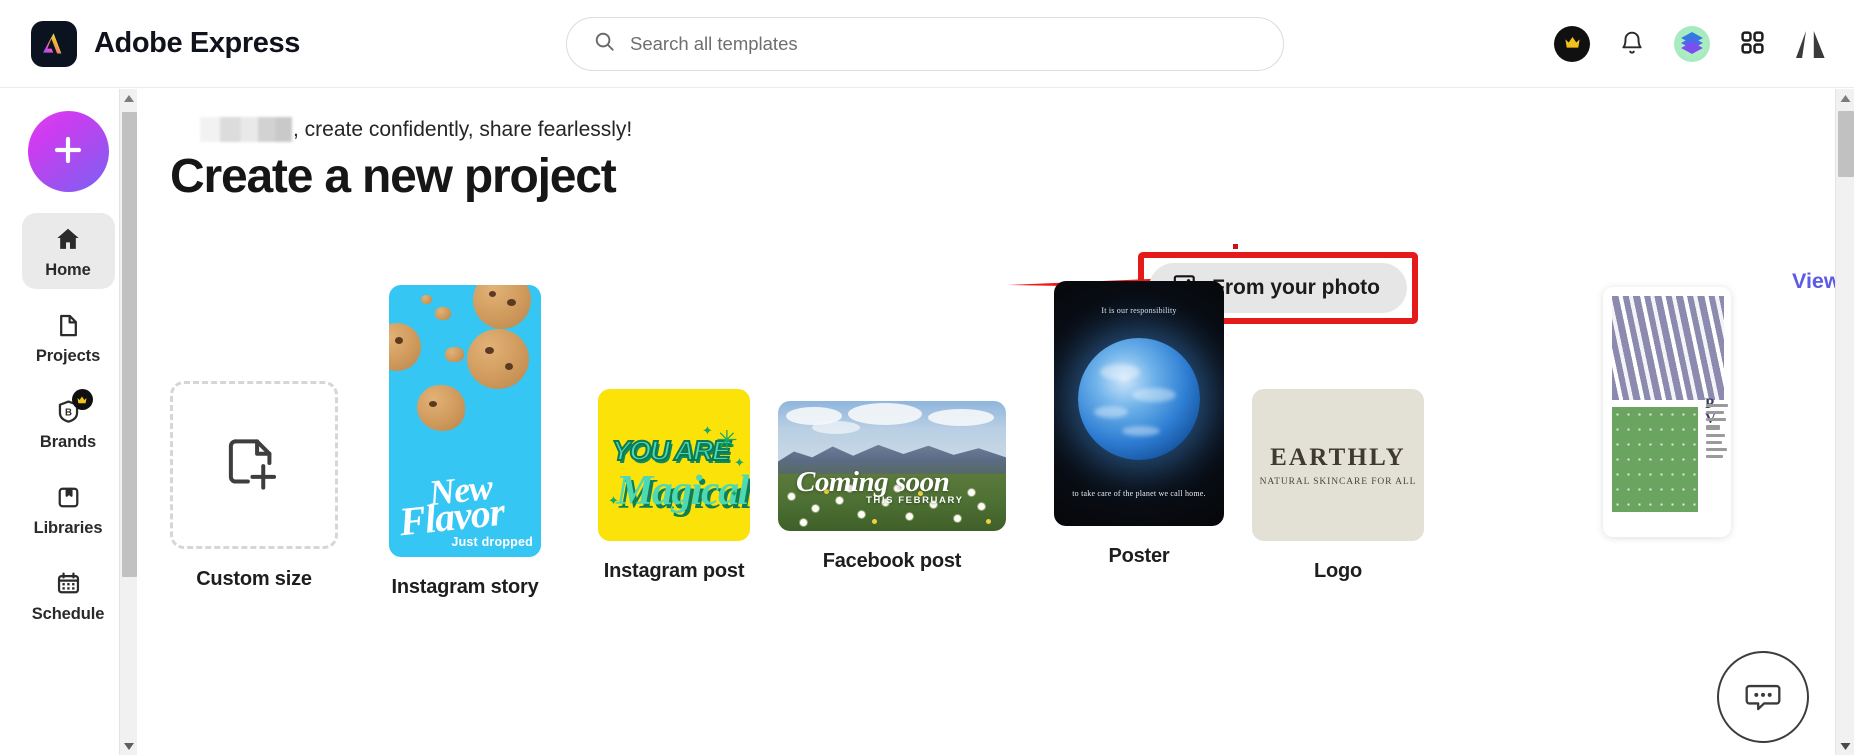  I want to click on library-icon, so click(68, 497).